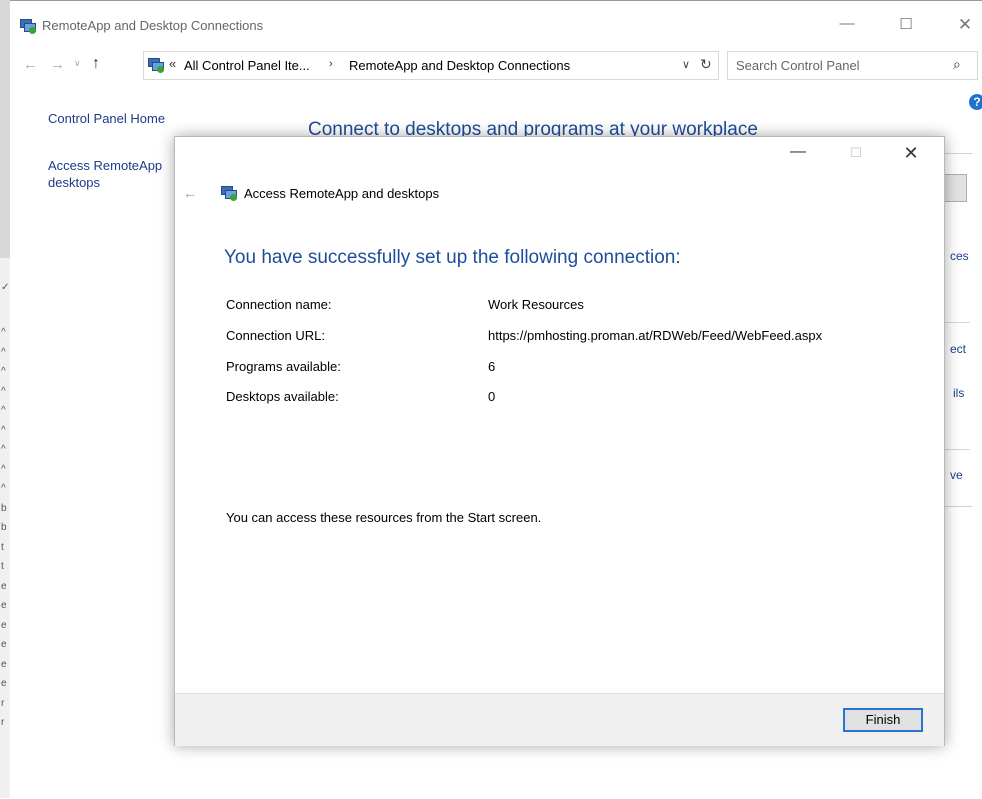  What do you see at coordinates (5, 287) in the screenshot?
I see `background-fragment-mark: ✓` at bounding box center [5, 287].